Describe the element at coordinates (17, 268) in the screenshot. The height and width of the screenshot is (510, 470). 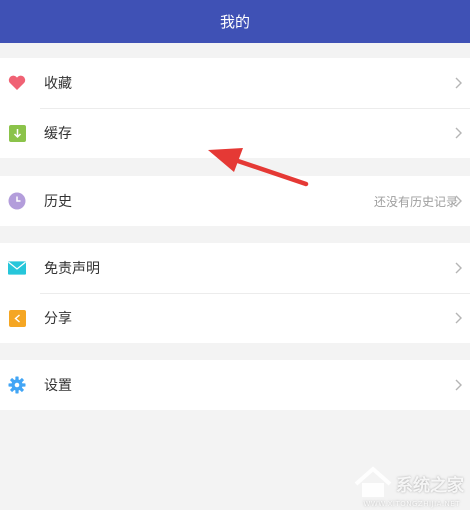
I see `envelope-icon` at that location.